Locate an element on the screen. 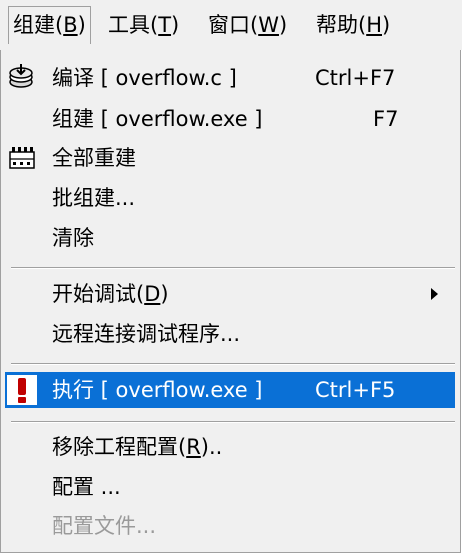  remove-config-key: R is located at coordinates (193, 447).